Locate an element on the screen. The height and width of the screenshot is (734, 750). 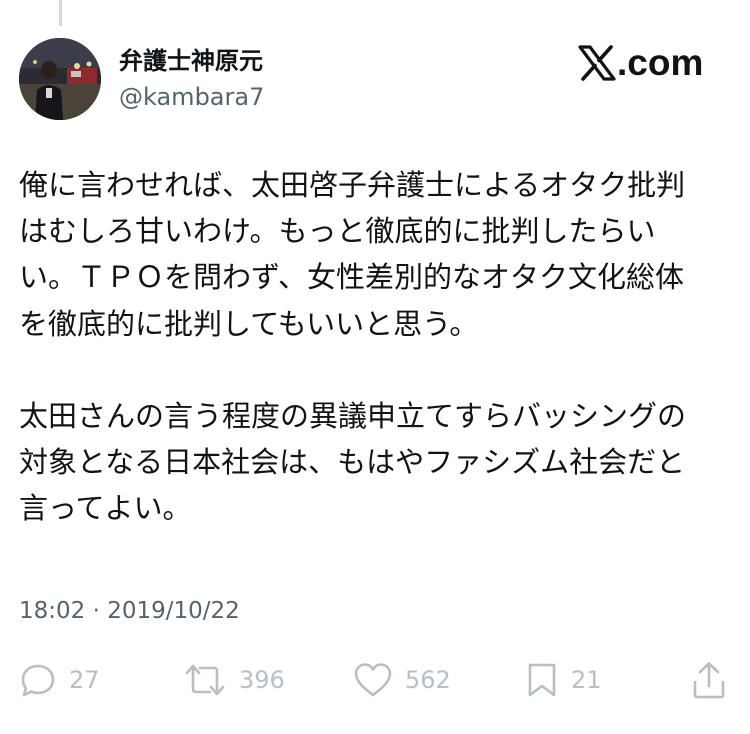
bookmark-count: 21 is located at coordinates (586, 680).